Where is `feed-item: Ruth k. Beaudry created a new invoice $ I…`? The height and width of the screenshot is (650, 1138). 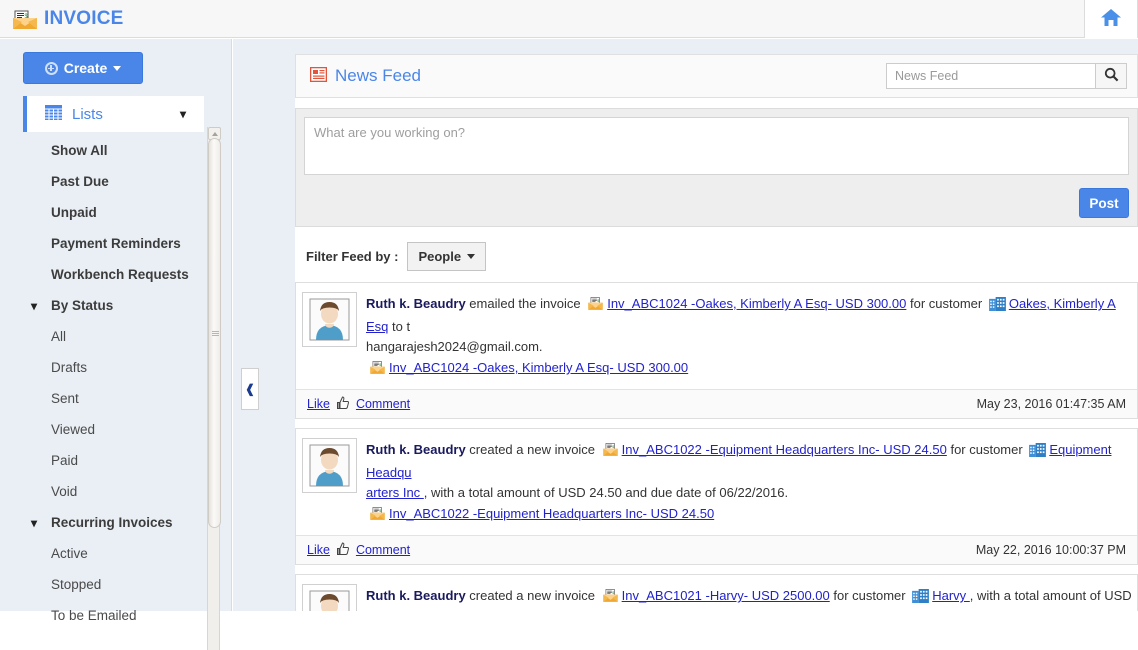
feed-item: Ruth k. Beaudry created a new invoice $ I… is located at coordinates (716, 592).